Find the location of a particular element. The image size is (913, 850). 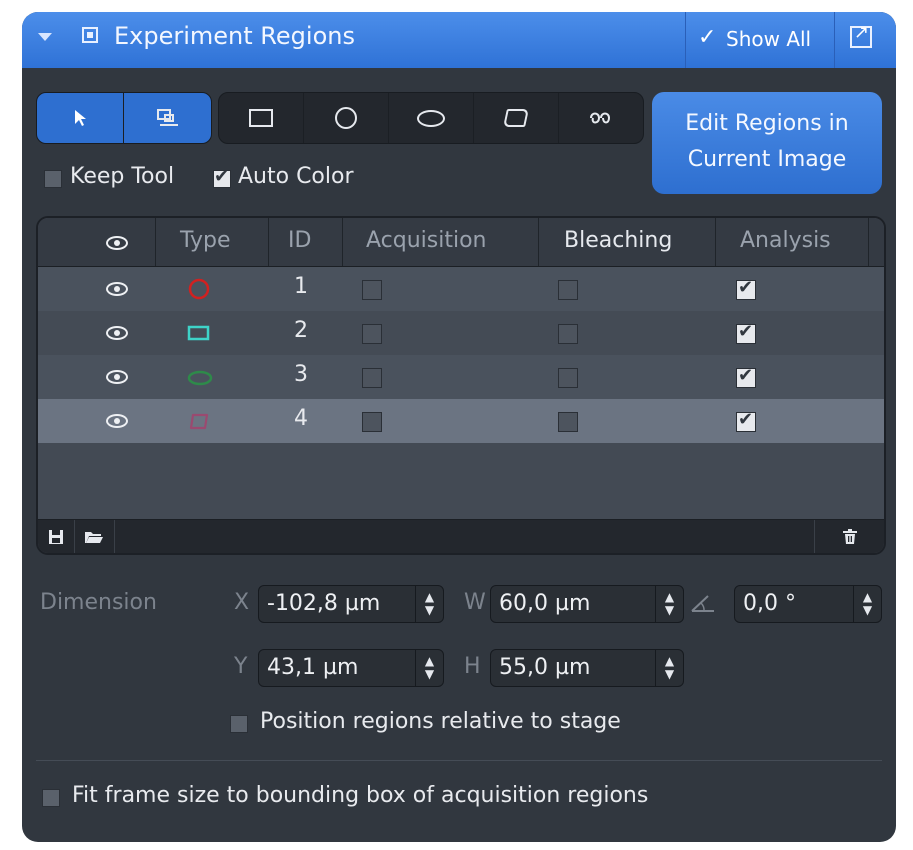

folder-icon is located at coordinates (94, 537).